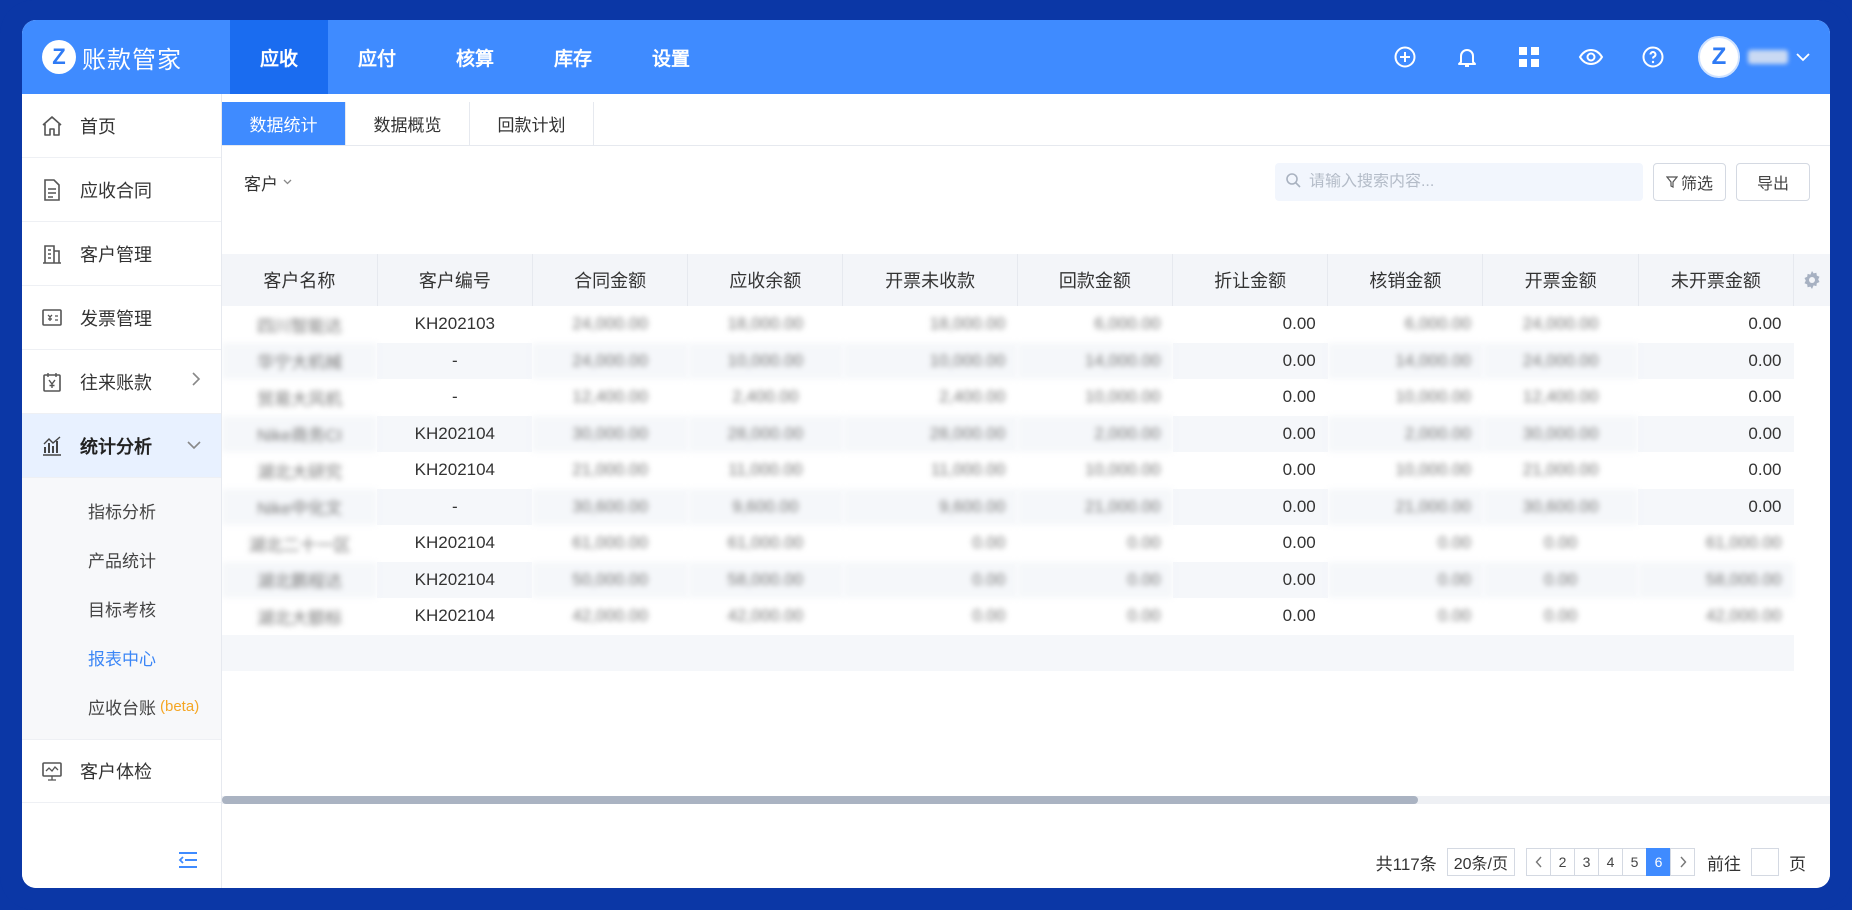 This screenshot has height=910, width=1852. Describe the element at coordinates (300, 280) in the screenshot. I see `column-header: 客户名称` at that location.